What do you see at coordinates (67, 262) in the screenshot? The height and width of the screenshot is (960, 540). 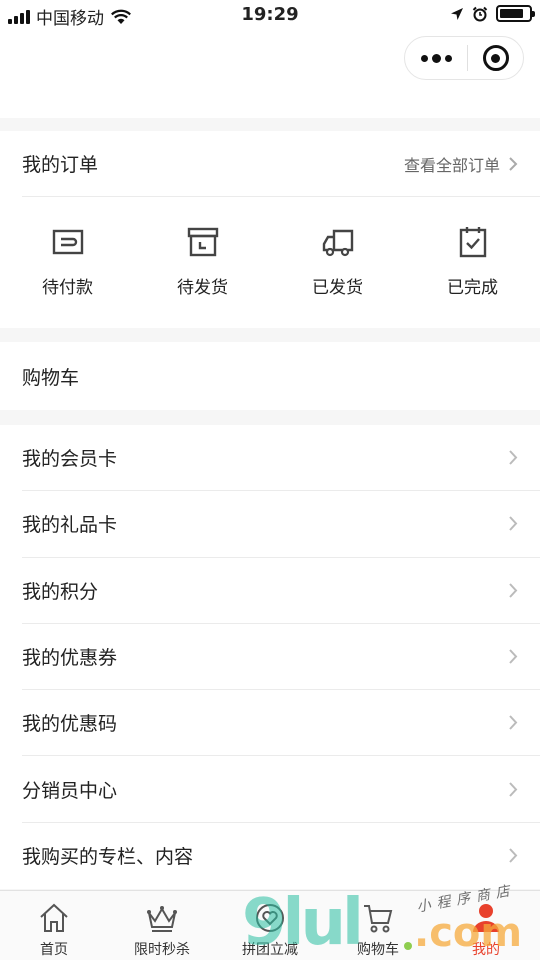 I see `order-status-pending-payment: 待付款` at bounding box center [67, 262].